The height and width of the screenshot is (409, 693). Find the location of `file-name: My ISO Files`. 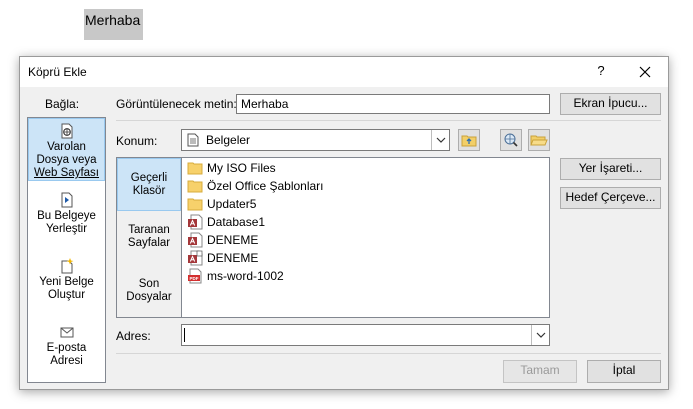

file-name: My ISO Files is located at coordinates (241, 168).